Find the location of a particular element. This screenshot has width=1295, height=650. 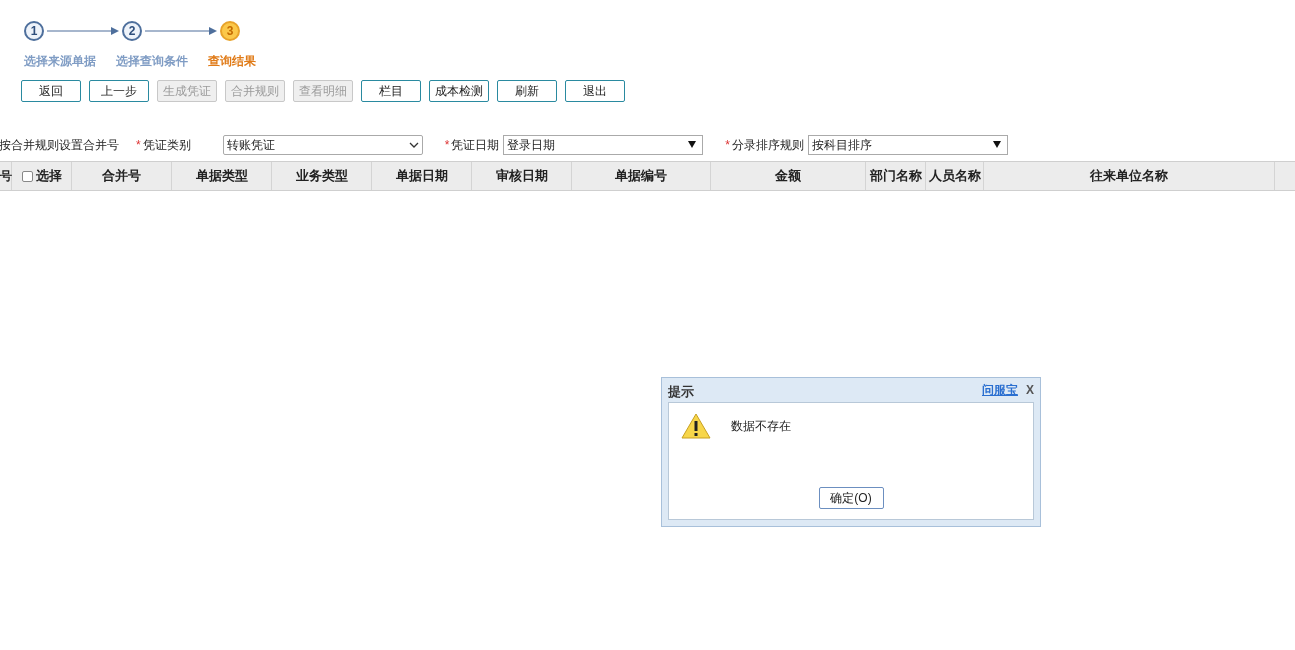

chevron-down-icon is located at coordinates (413, 144).